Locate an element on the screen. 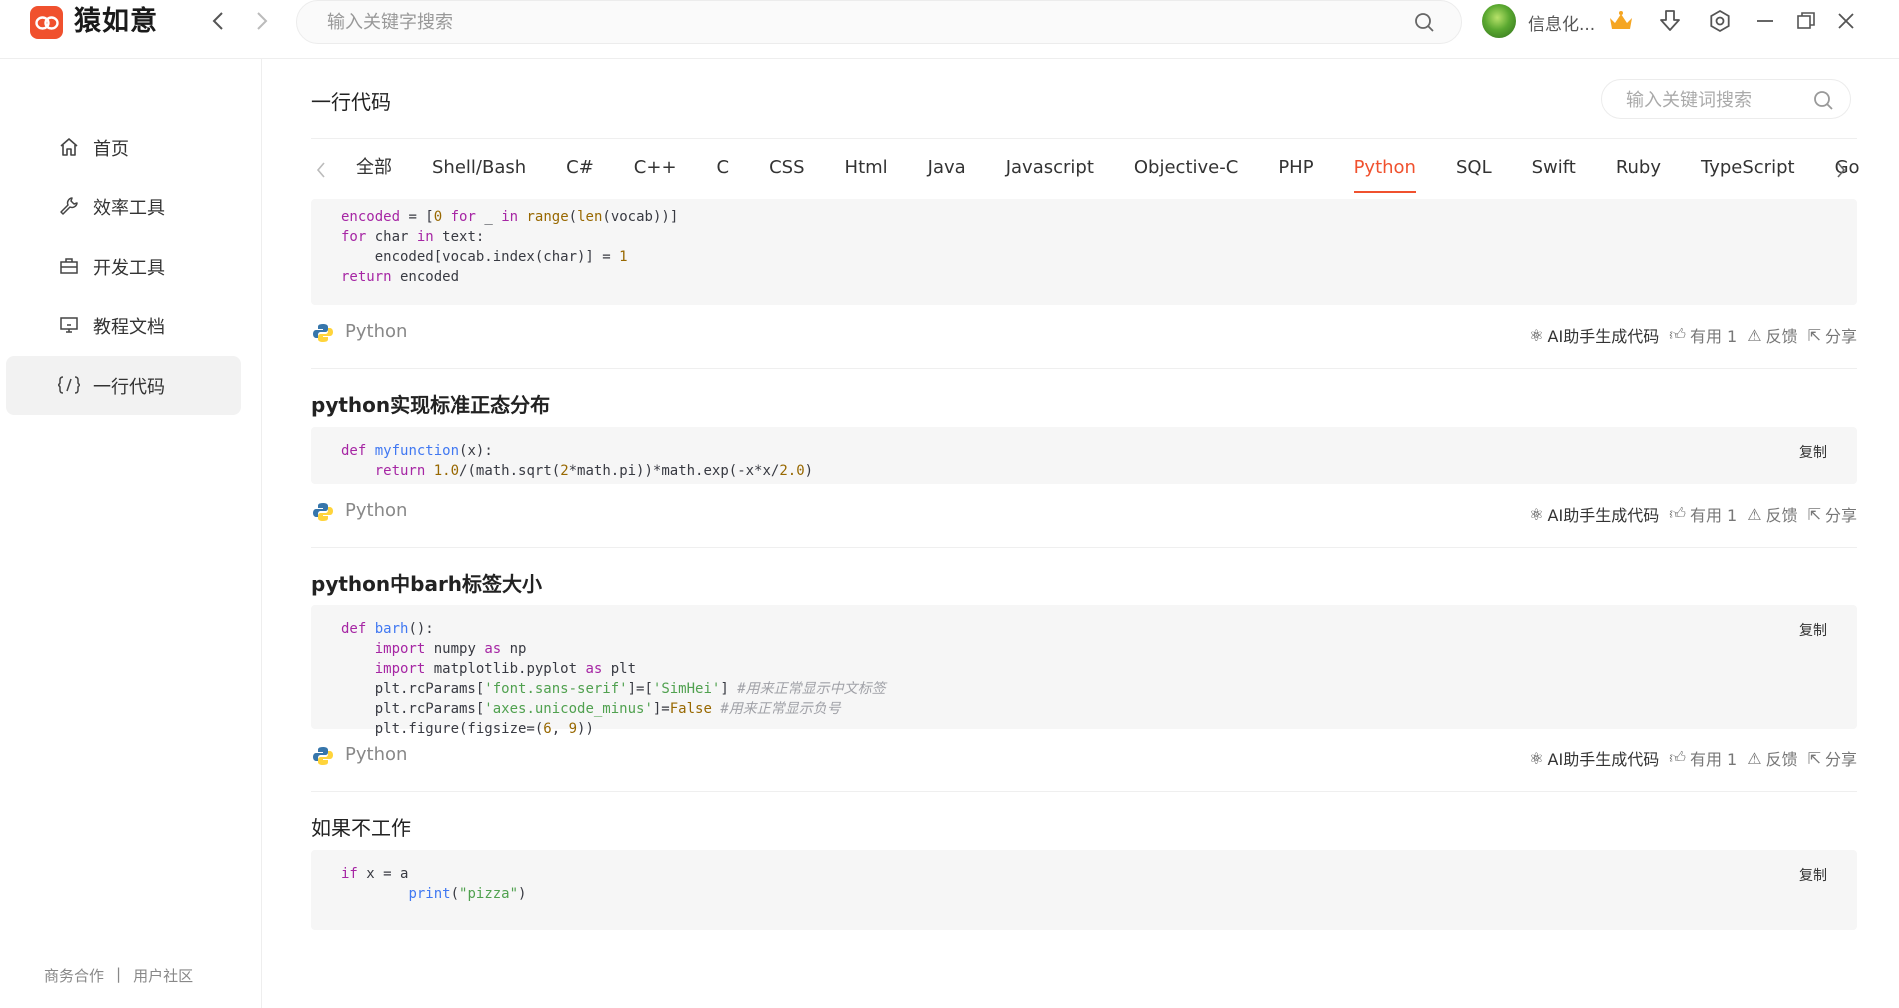 The height and width of the screenshot is (1008, 1899). code-block: if x = a print("pizza") 复制 is located at coordinates (1084, 890).